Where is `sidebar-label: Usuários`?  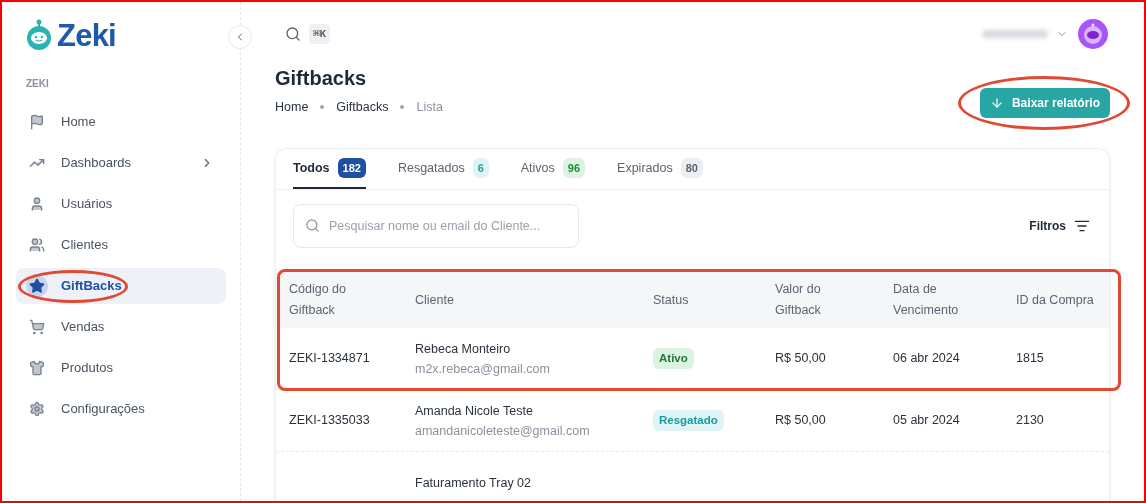
sidebar-label: Usuários is located at coordinates (87, 204).